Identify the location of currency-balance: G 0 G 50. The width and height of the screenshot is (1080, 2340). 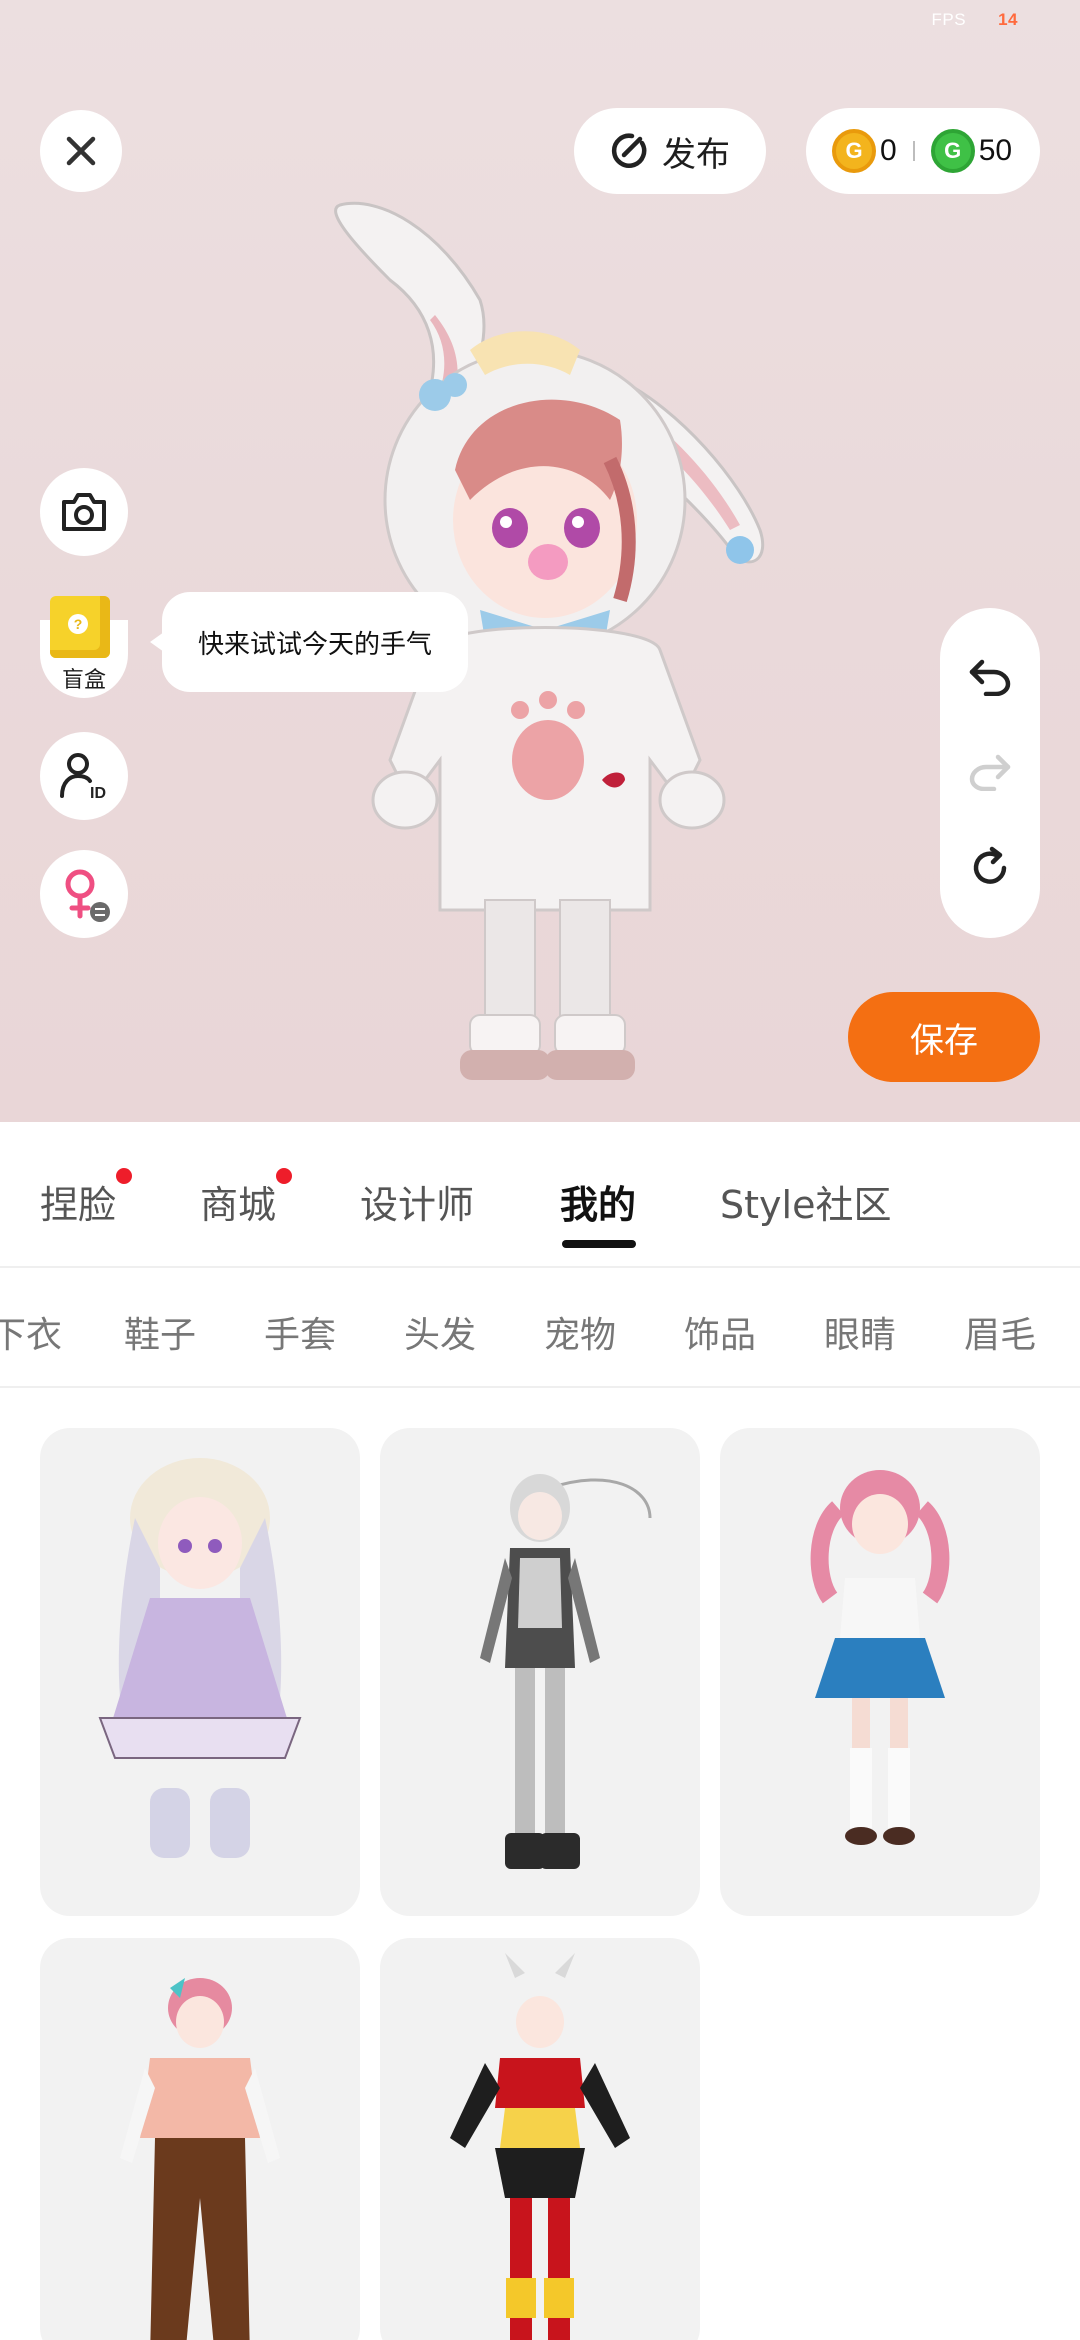
(923, 151).